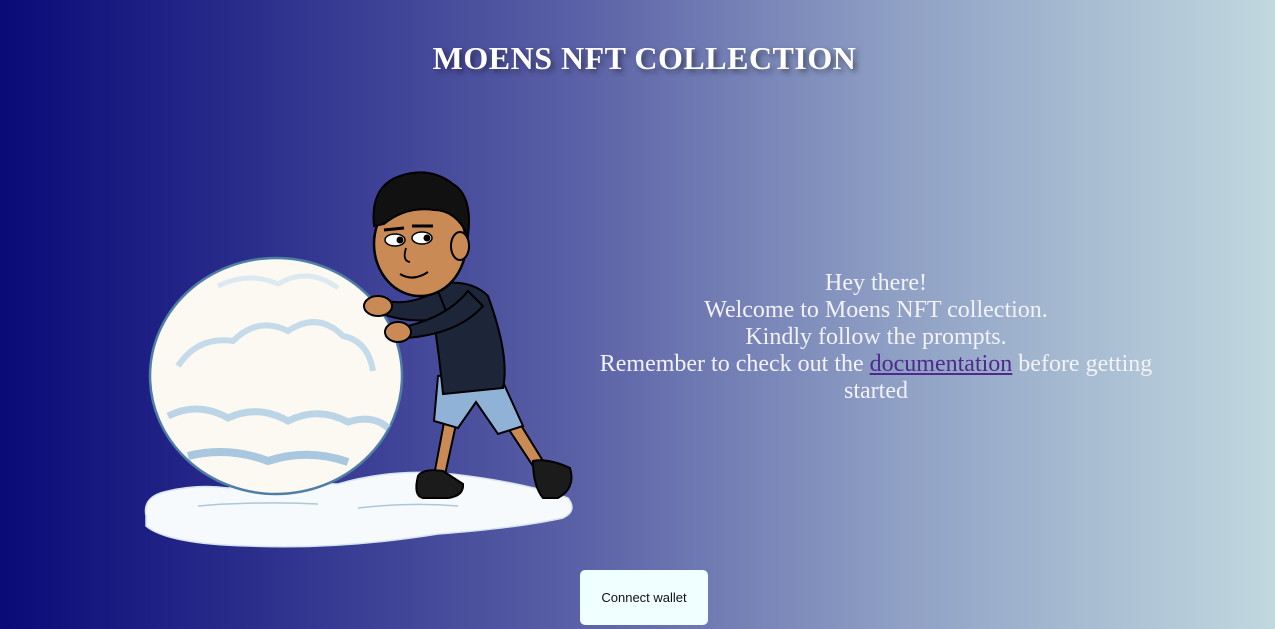 The image size is (1275, 629). What do you see at coordinates (941, 364) in the screenshot?
I see `documentation-link: documentation` at bounding box center [941, 364].